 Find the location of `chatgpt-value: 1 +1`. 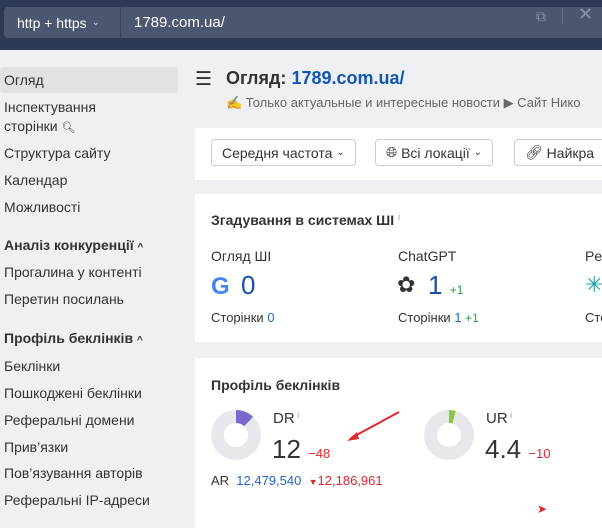

chatgpt-value: 1 +1 is located at coordinates (446, 285).